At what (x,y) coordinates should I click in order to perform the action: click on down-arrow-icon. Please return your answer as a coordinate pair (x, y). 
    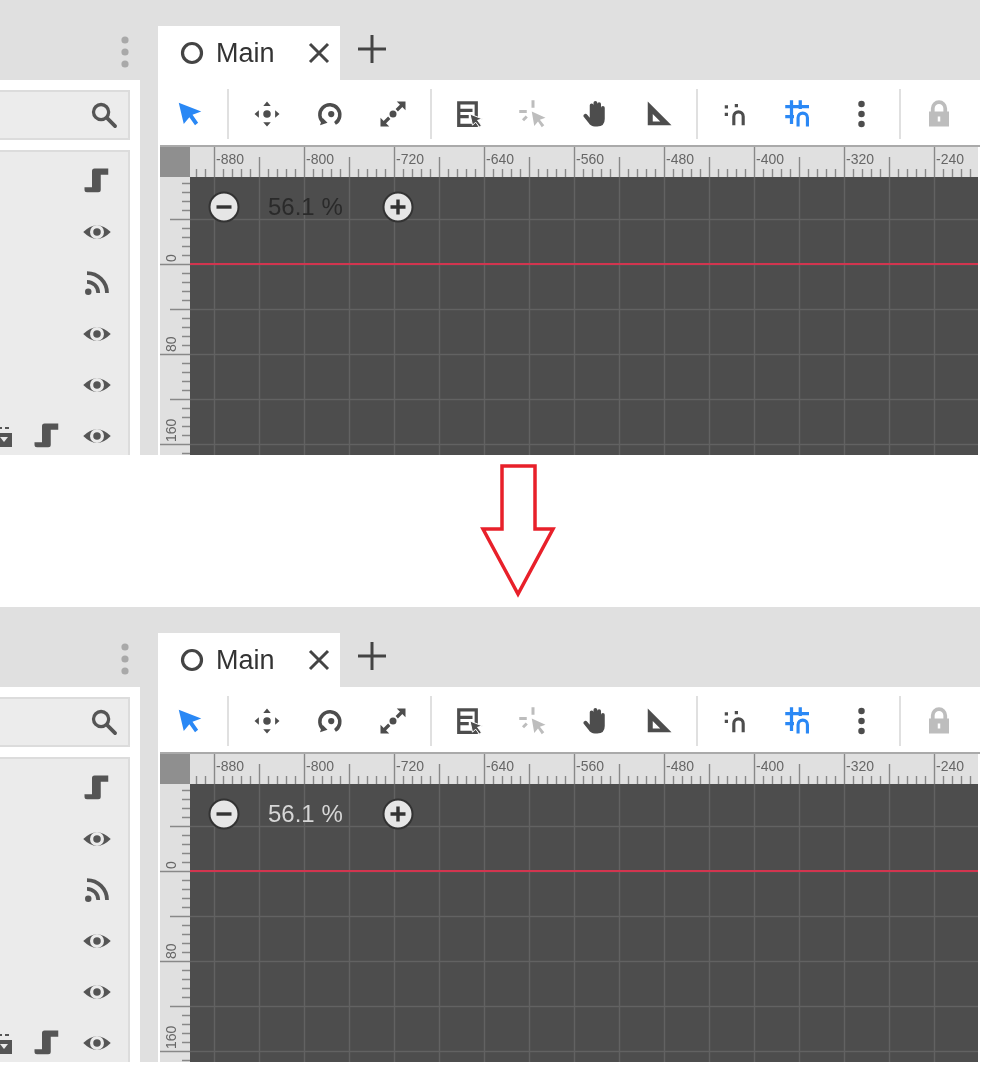
    Looking at the image, I should click on (518, 531).